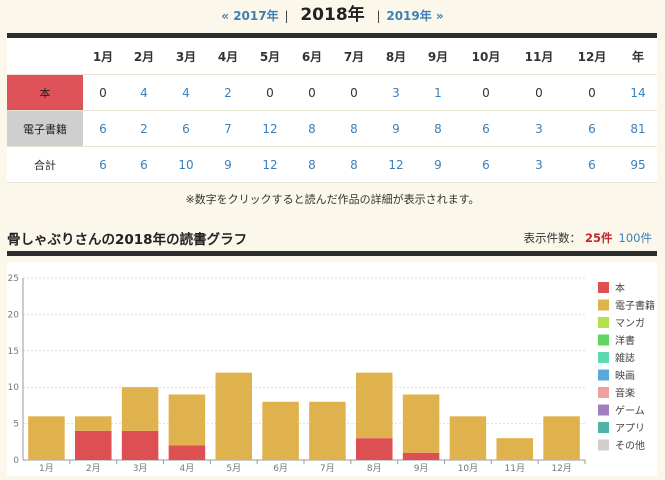  Describe the element at coordinates (625, 393) in the screenshot. I see `legend-label: 音楽` at that location.